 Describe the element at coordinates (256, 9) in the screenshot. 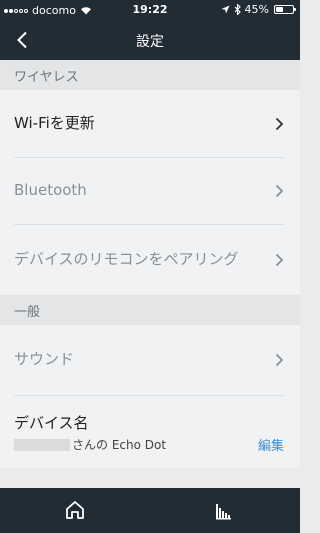

I see `battery-percent: 45%` at that location.